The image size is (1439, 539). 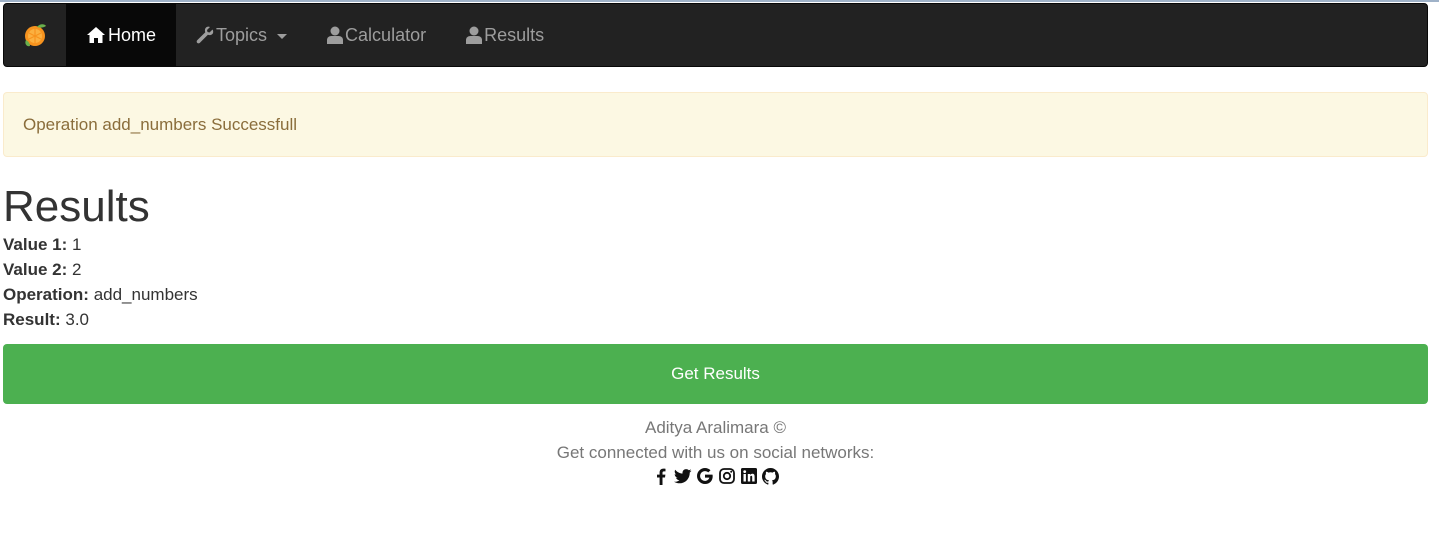 I want to click on nav-topics-label: Topics, so click(x=242, y=34).